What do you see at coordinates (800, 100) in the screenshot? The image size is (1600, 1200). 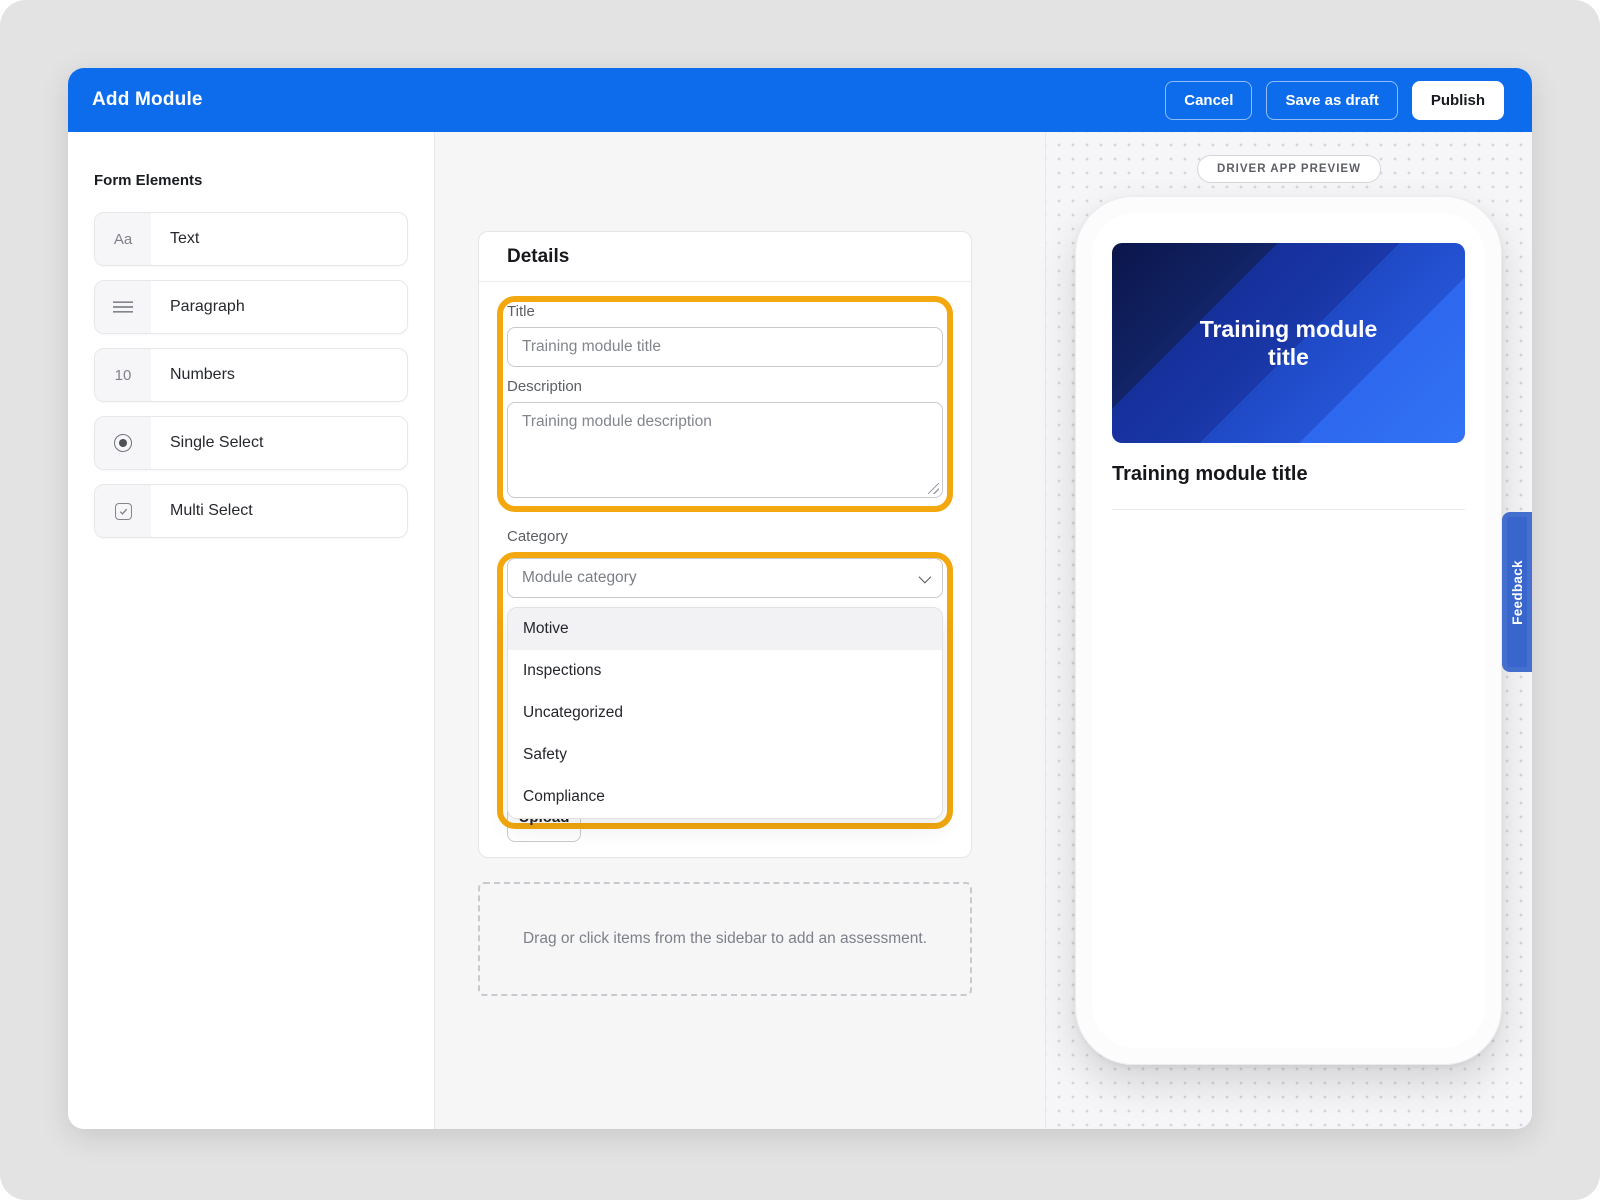 I see `header-bar: Add Module Cancel Save as draft Publish` at bounding box center [800, 100].